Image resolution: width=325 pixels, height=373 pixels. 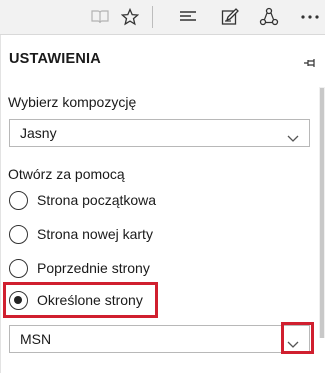 I want to click on chevron-down-icon, so click(x=293, y=136).